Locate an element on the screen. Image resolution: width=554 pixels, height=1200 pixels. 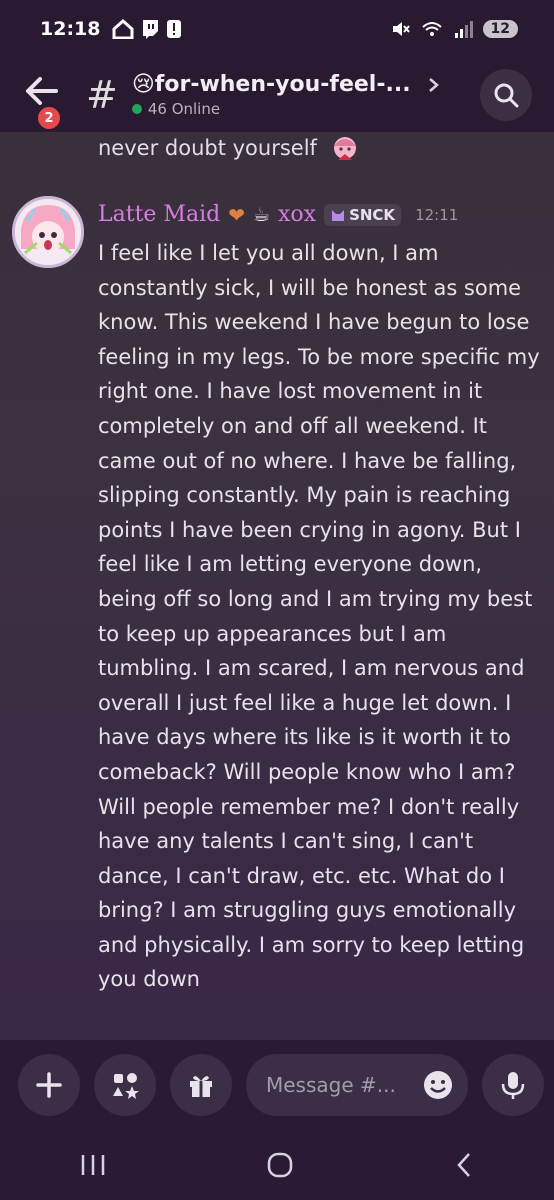
server-tag-text: SNCK is located at coordinates (372, 214).